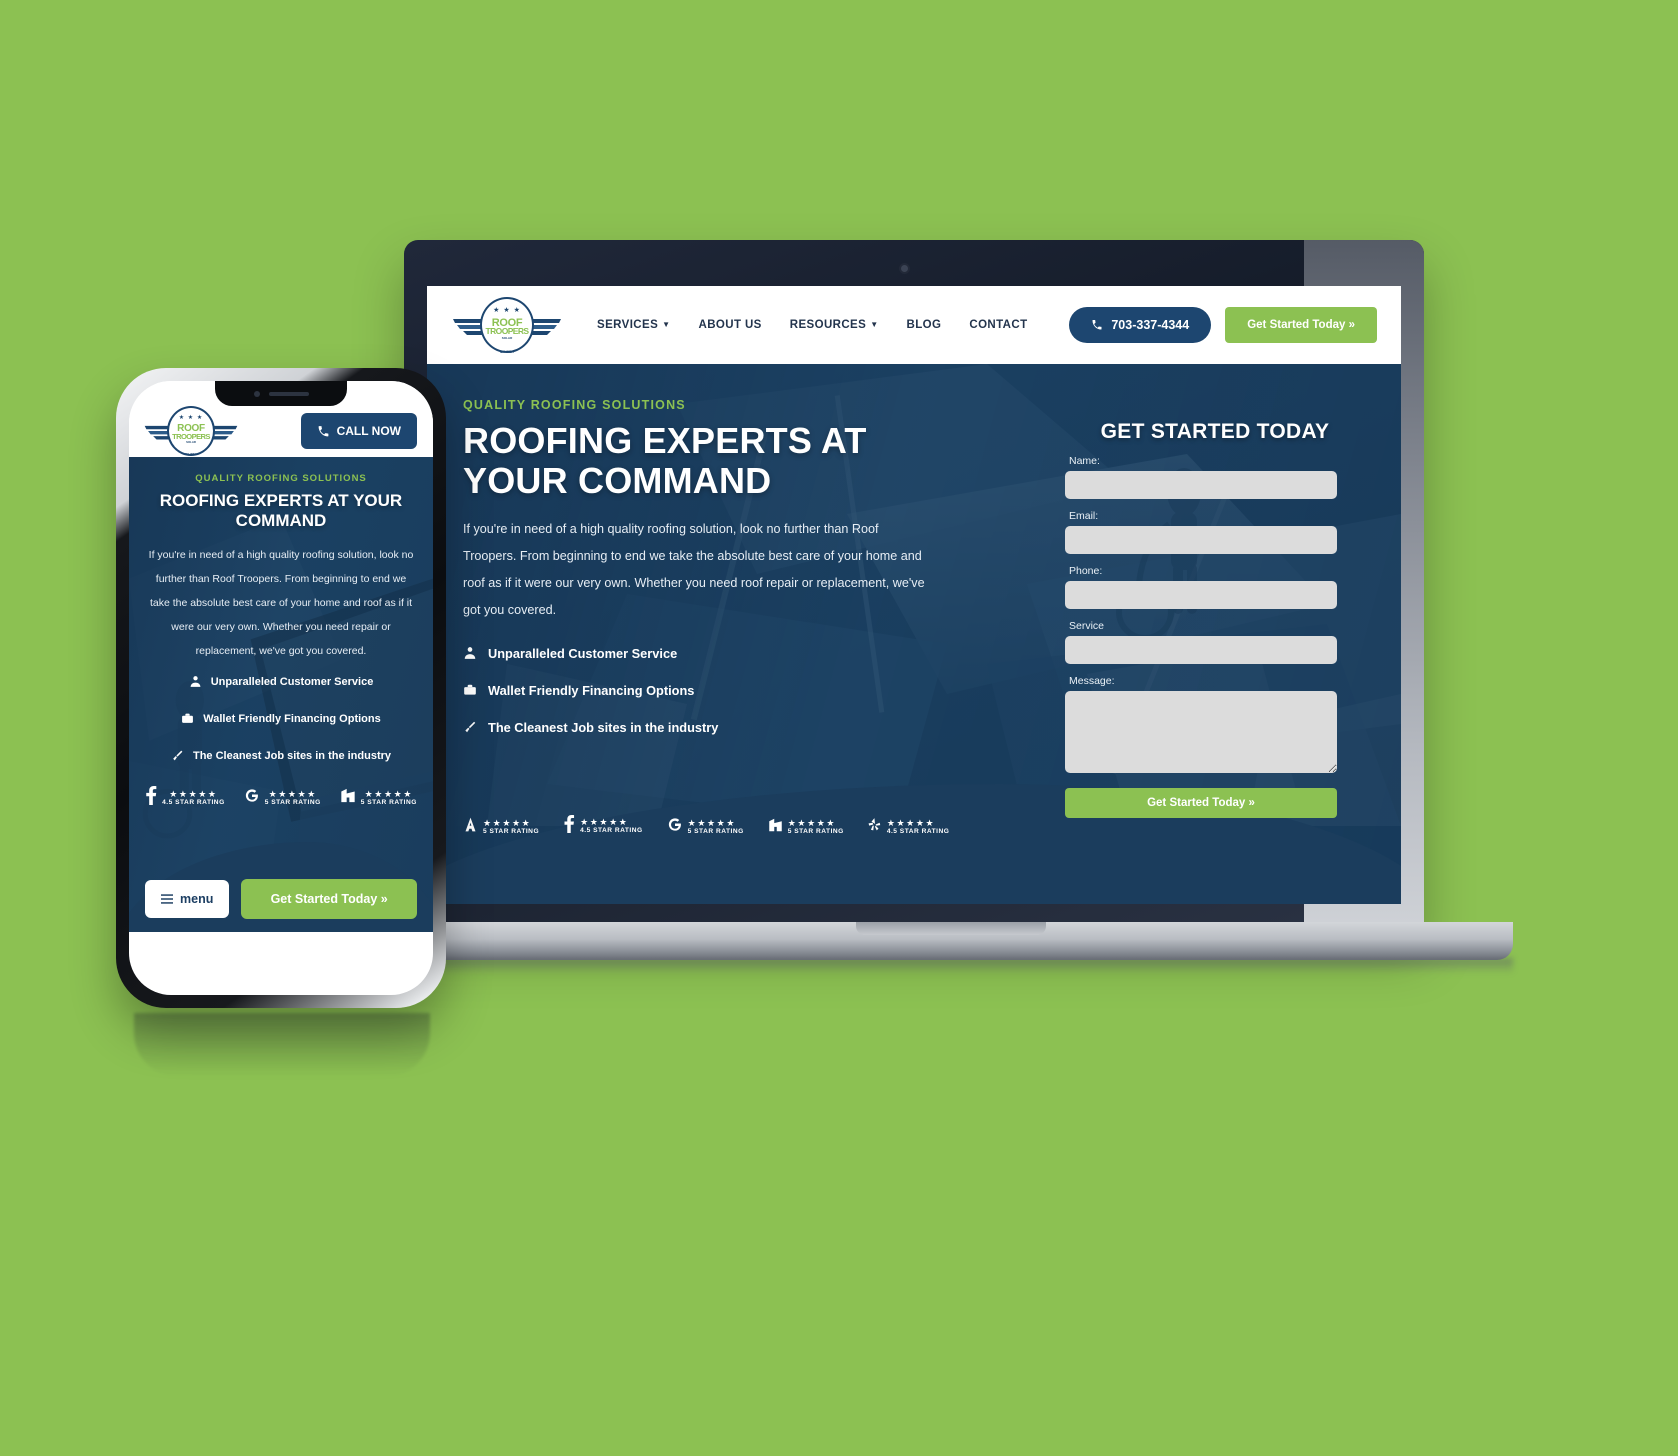  Describe the element at coordinates (1140, 325) in the screenshot. I see `phone-button: 703-337-4344` at that location.